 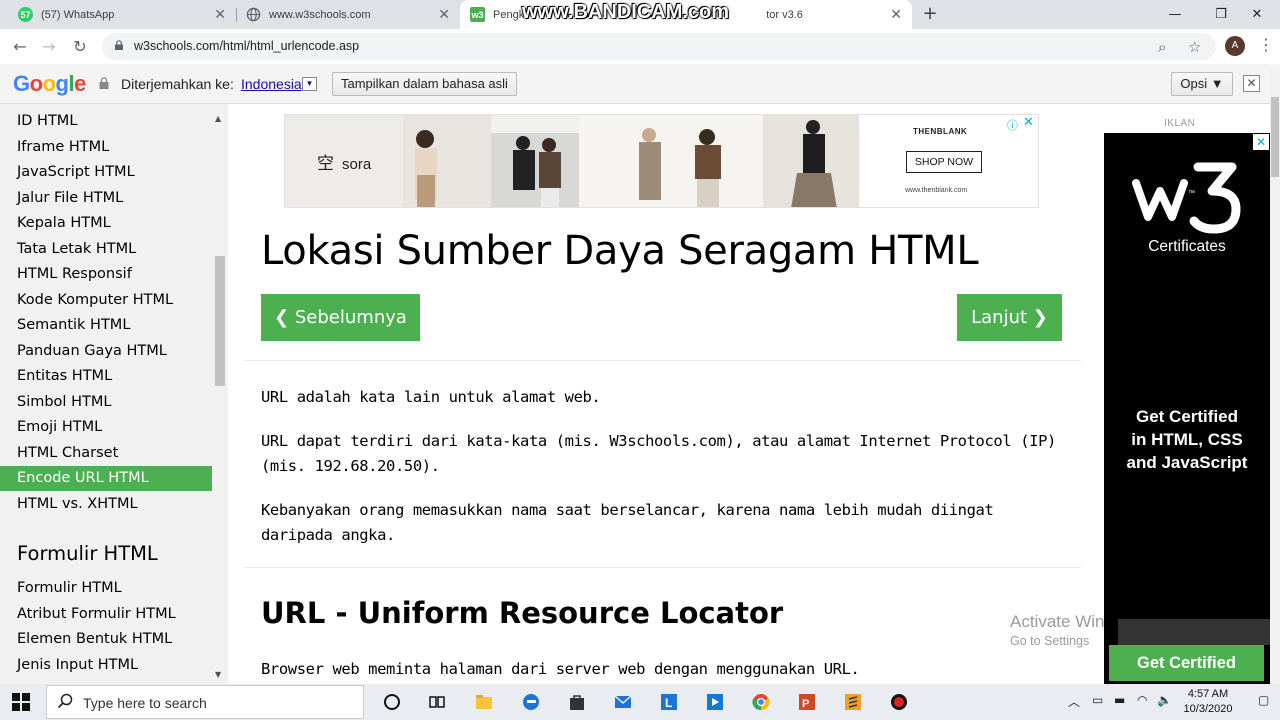 I want to click on shop-now-button: SHOP NOW, so click(x=944, y=162).